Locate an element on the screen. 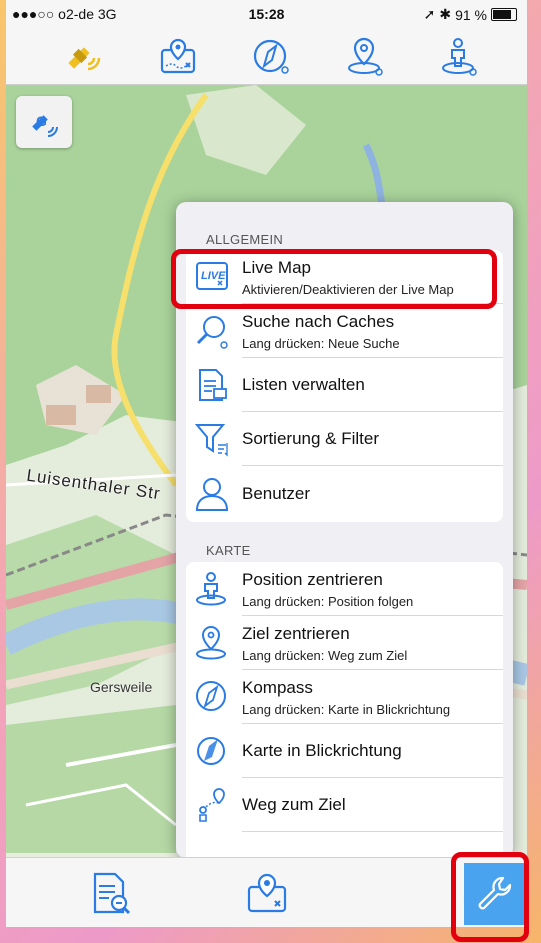 This screenshot has height=943, width=541. list-search-icon is located at coordinates (111, 893).